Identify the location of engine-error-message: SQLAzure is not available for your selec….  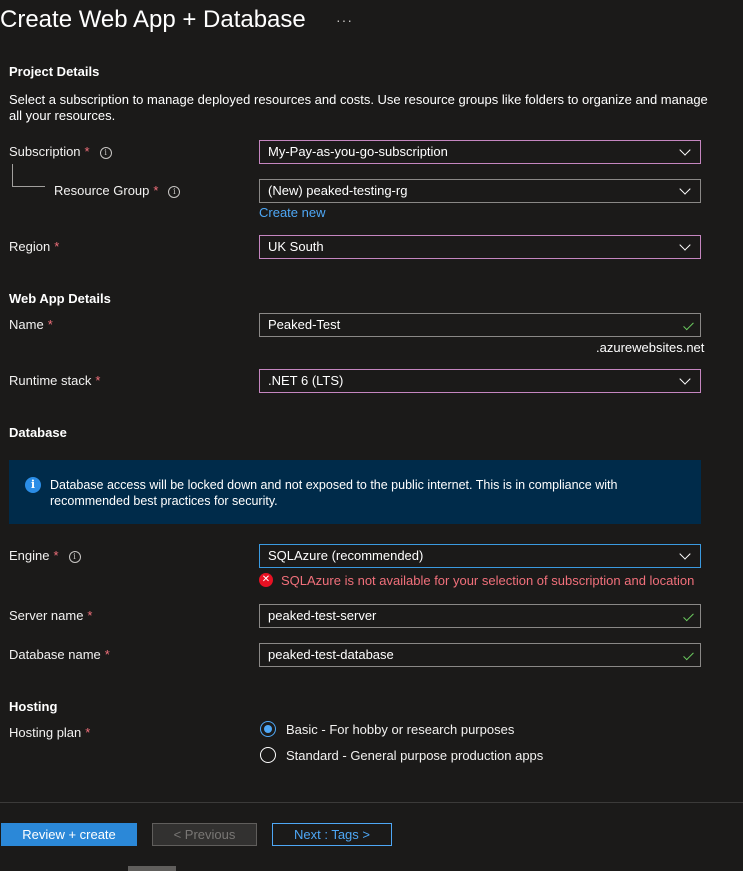
(488, 580).